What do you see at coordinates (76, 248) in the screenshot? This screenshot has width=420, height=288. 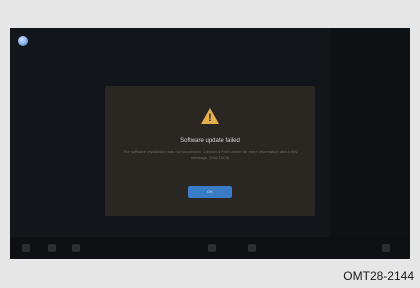 I see `dock-phone-icon` at bounding box center [76, 248].